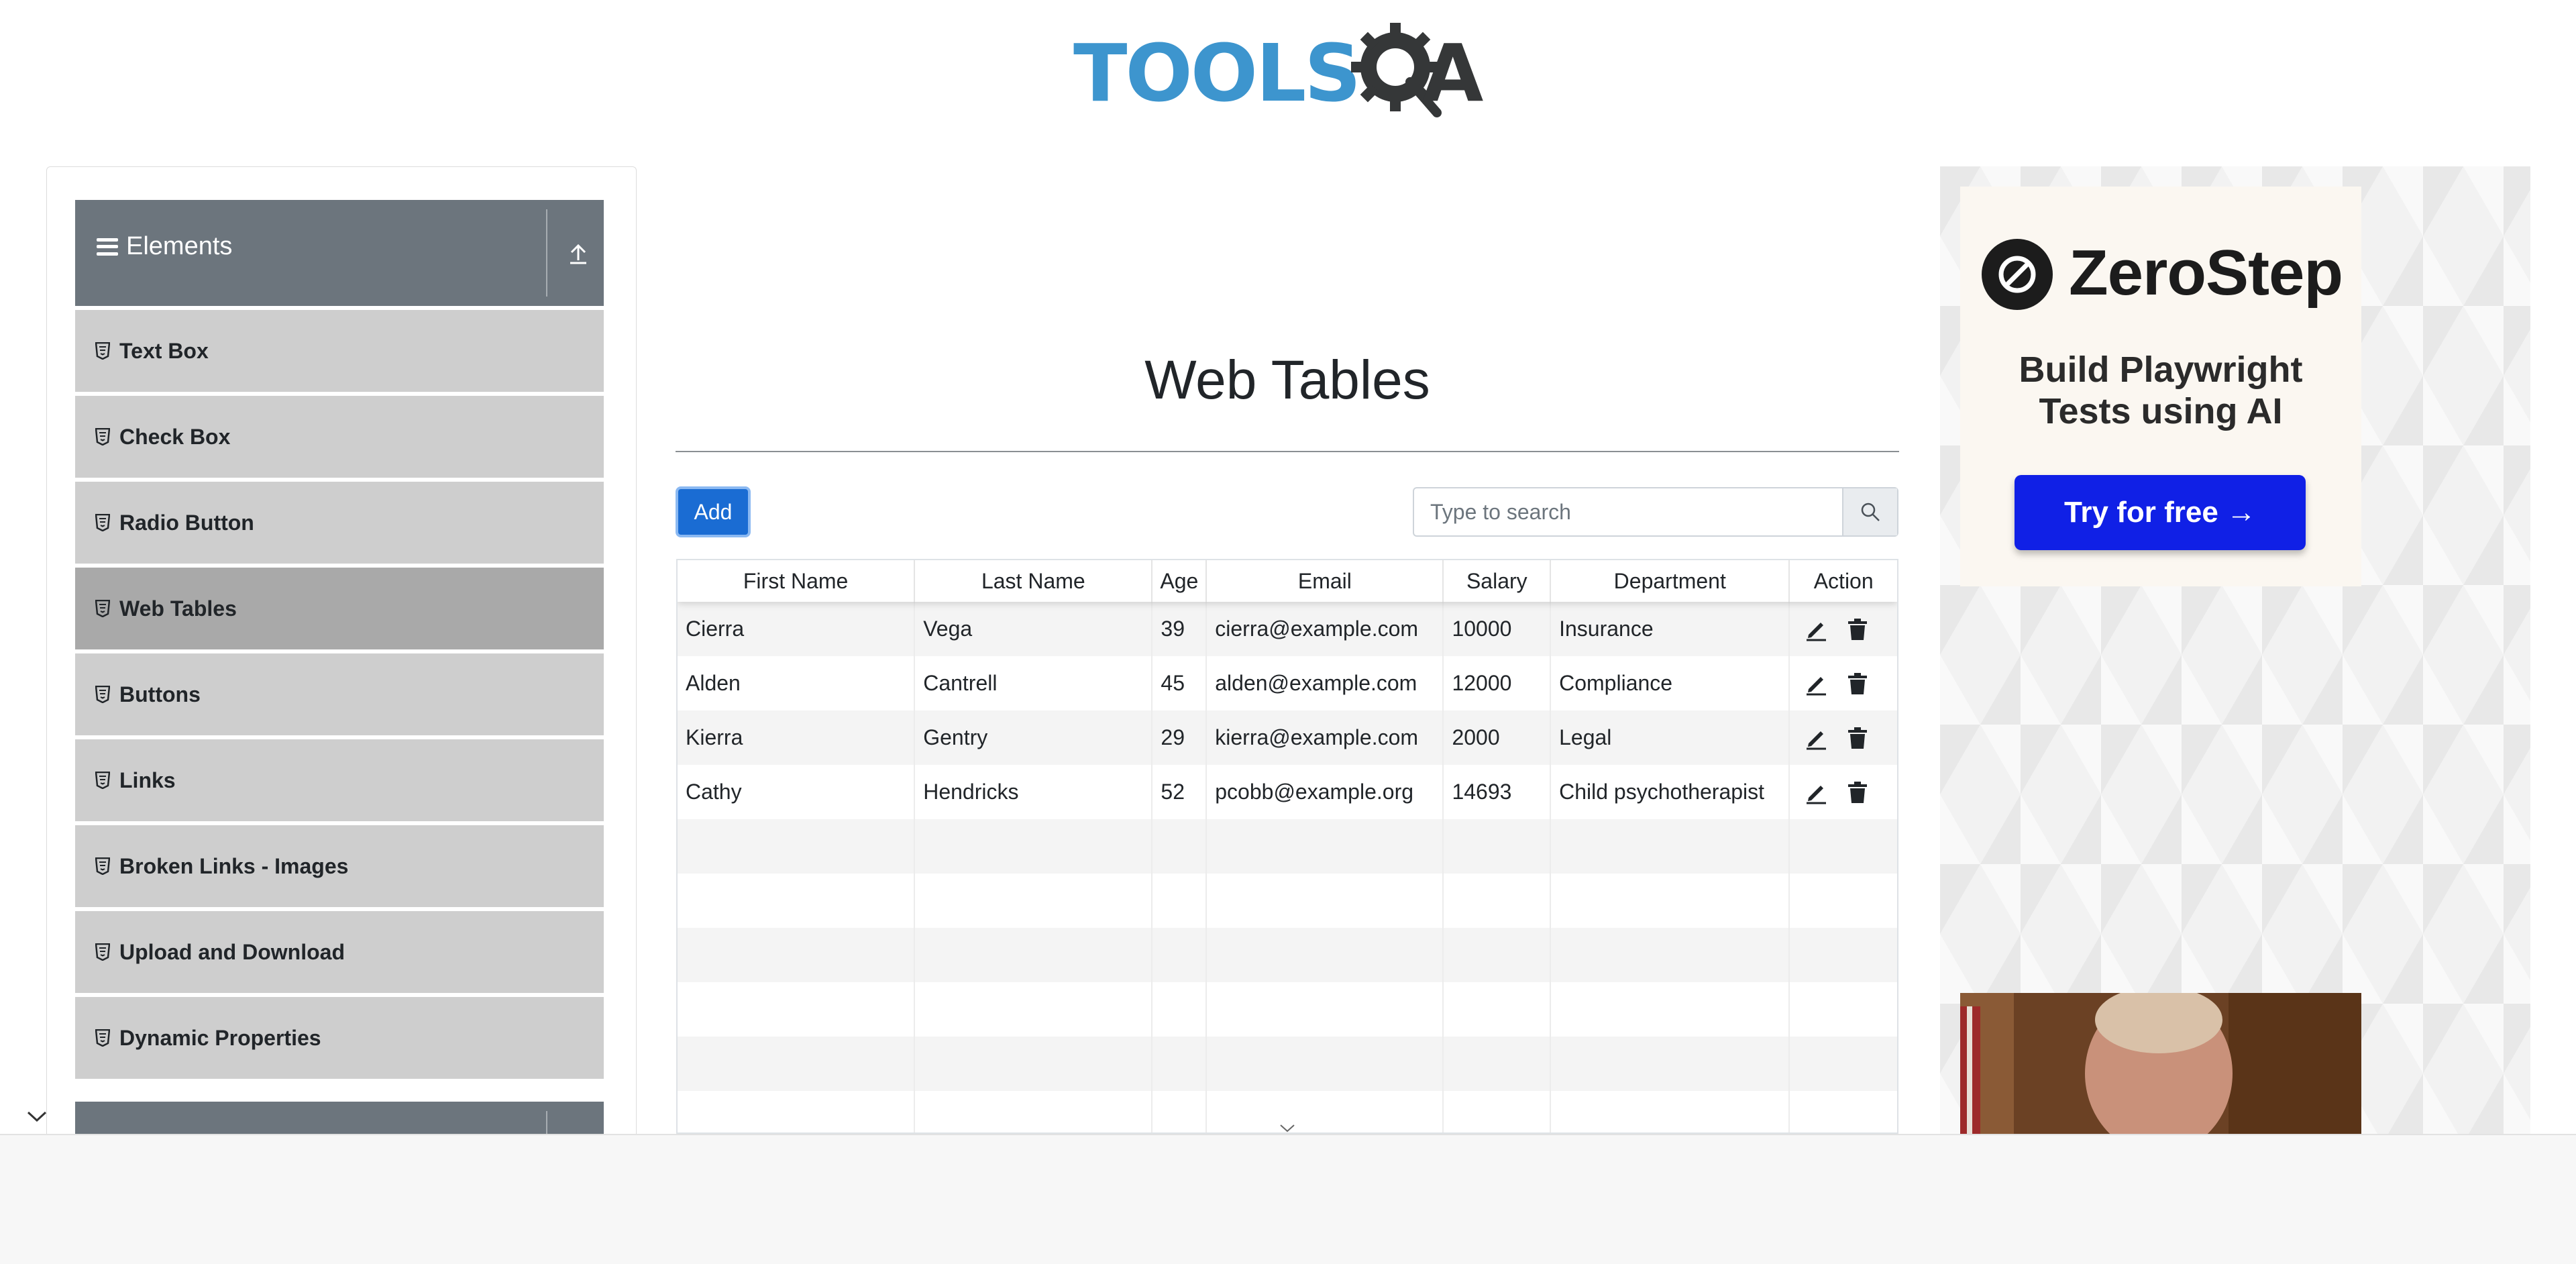 The height and width of the screenshot is (1264, 2576). Describe the element at coordinates (2160, 512) in the screenshot. I see `ad-cta-button: Try for free →` at that location.